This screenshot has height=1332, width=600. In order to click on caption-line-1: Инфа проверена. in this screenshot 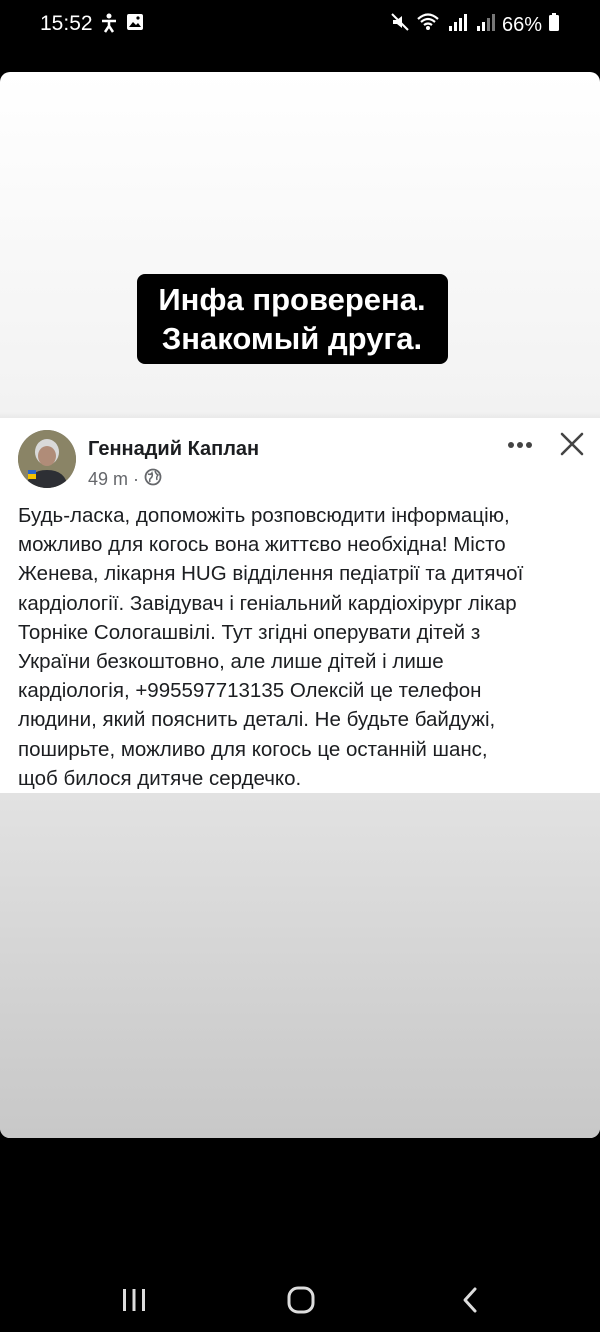, I will do `click(292, 299)`.